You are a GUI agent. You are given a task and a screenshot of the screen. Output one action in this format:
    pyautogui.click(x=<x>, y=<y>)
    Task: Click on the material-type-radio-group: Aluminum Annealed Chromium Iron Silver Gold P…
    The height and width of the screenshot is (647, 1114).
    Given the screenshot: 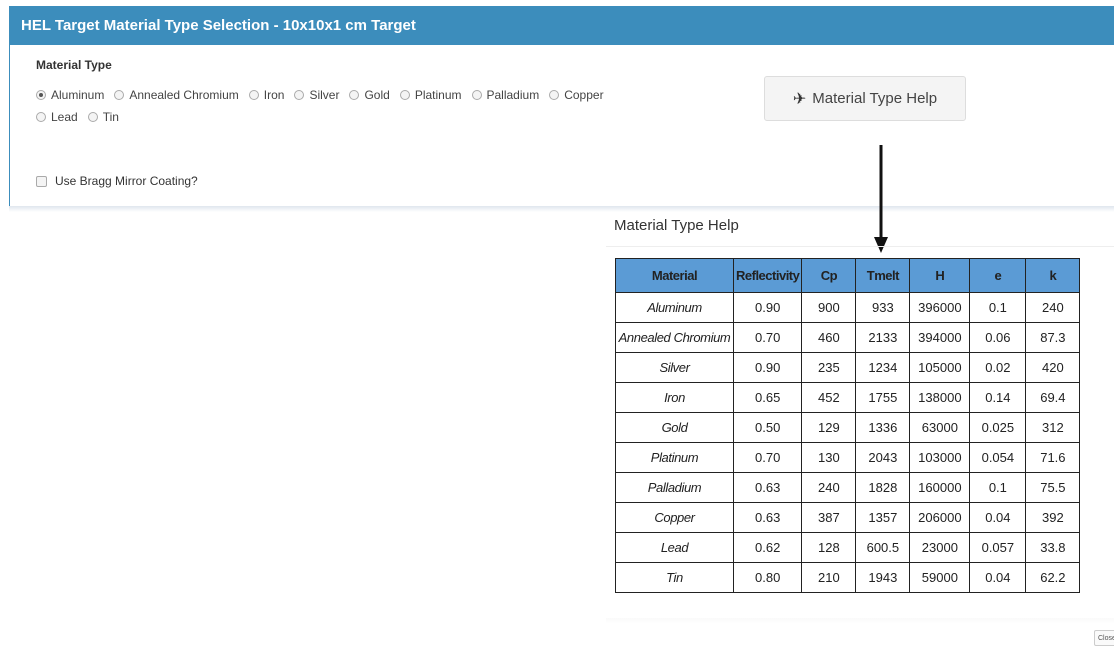 What is the action you would take?
    pyautogui.click(x=386, y=106)
    